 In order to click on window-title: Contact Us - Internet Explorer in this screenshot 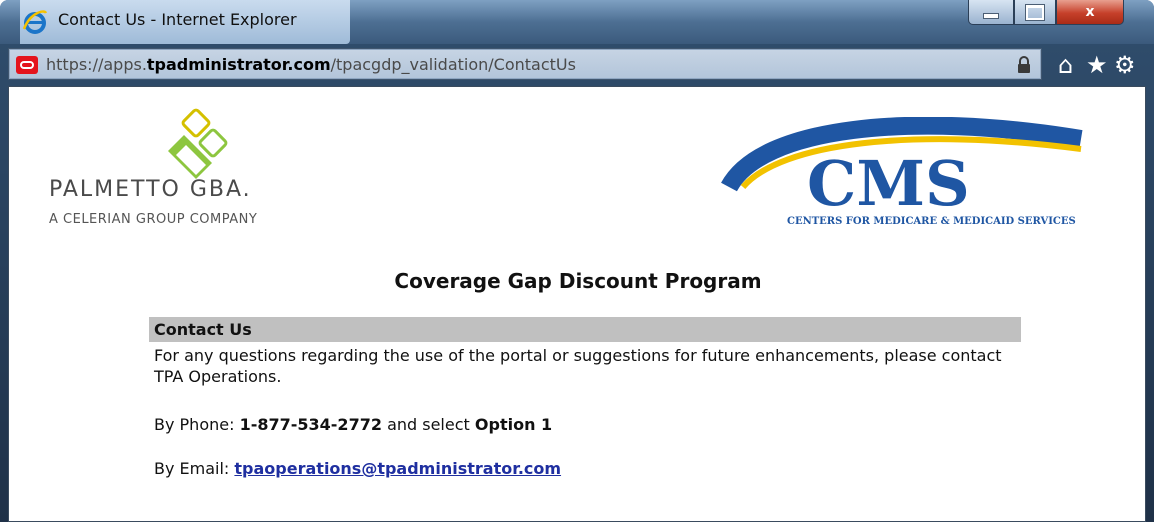, I will do `click(177, 19)`.